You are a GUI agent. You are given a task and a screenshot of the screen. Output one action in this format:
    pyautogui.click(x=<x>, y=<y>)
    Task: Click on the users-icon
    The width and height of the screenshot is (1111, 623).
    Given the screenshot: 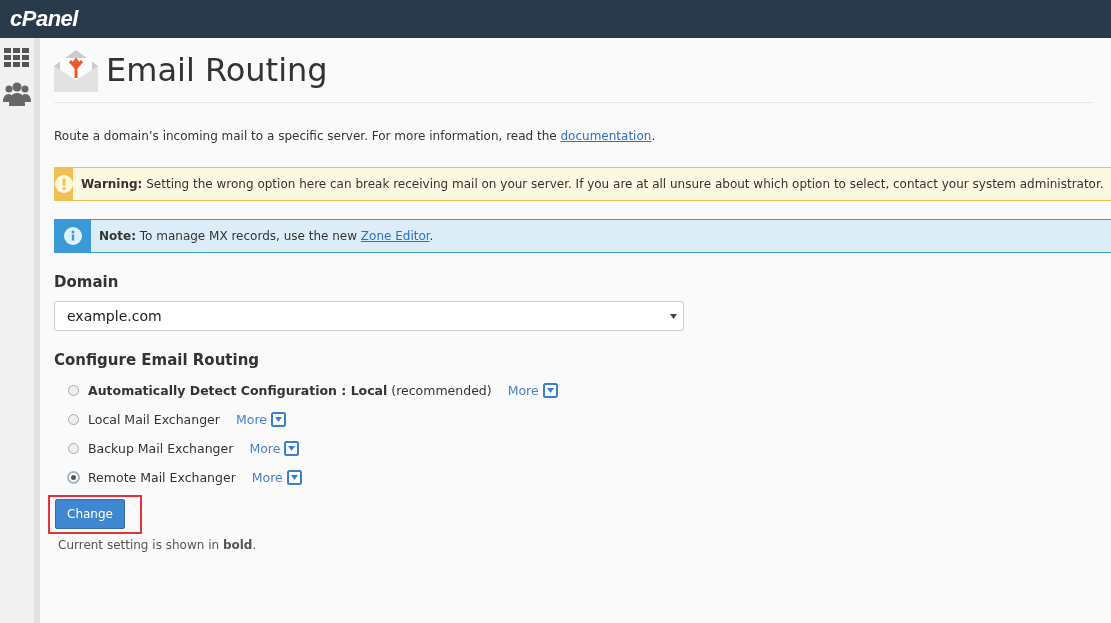 What is the action you would take?
    pyautogui.click(x=17, y=94)
    